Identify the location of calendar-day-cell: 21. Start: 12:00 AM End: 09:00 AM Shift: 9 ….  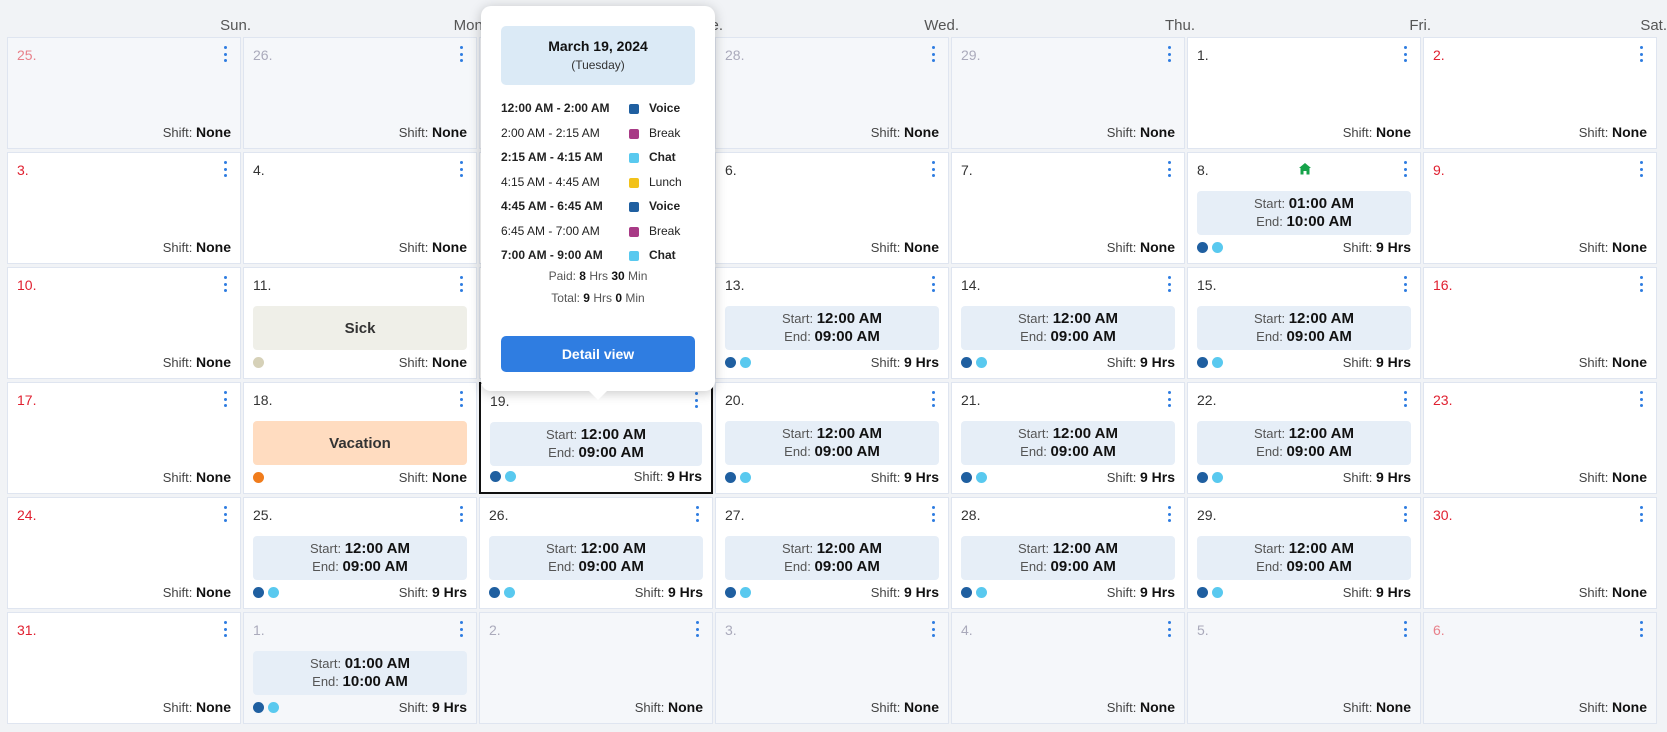
(1068, 438).